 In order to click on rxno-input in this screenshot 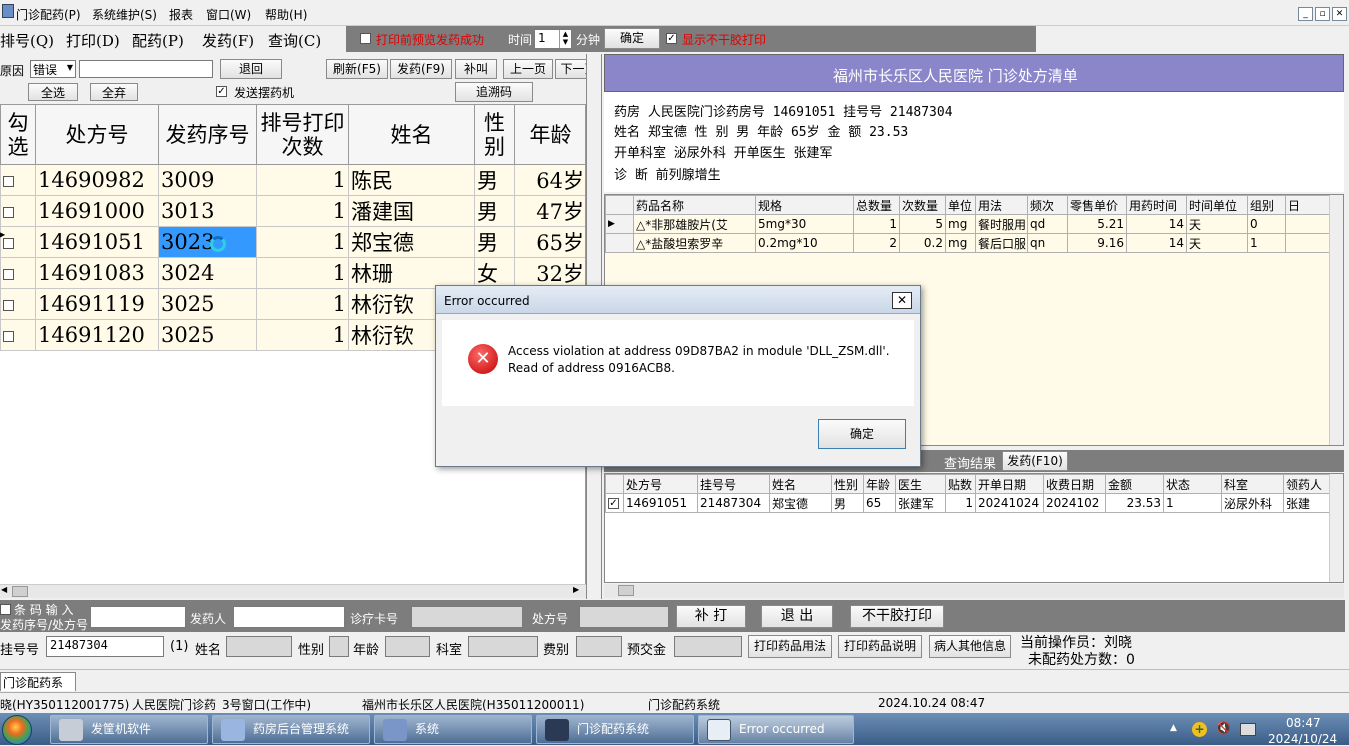, I will do `click(624, 617)`.